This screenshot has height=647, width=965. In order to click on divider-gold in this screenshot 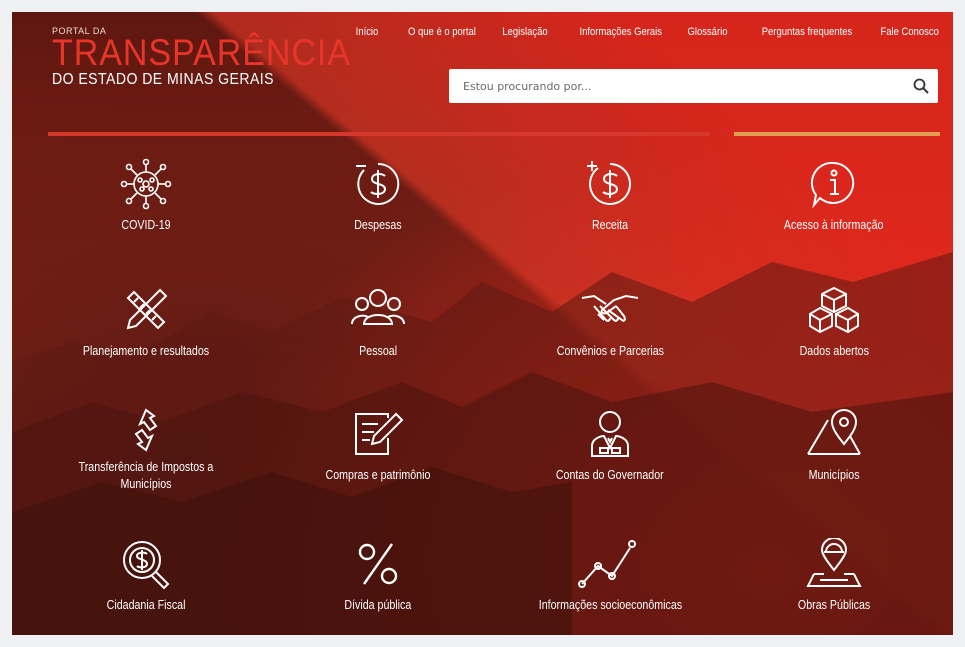, I will do `click(837, 134)`.